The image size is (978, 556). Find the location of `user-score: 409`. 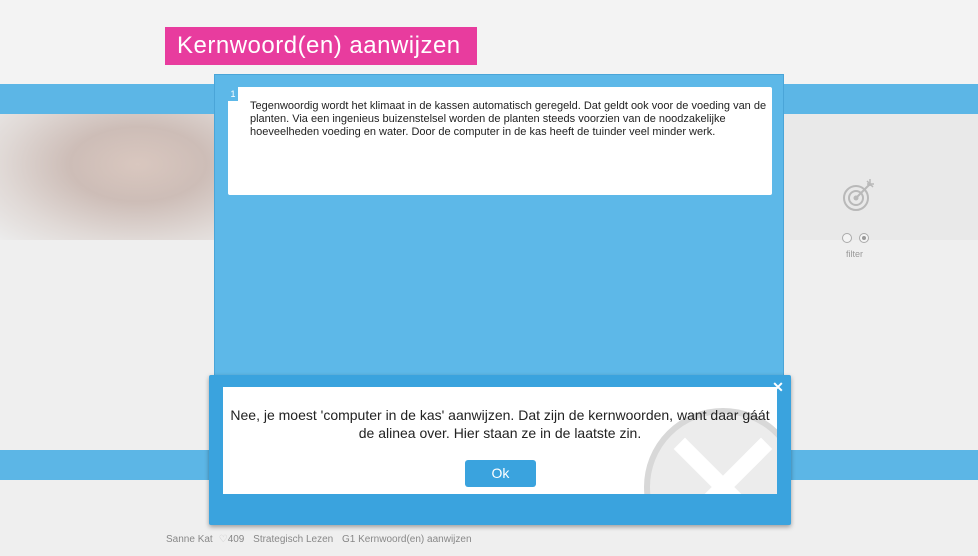

user-score: 409 is located at coordinates (236, 539).